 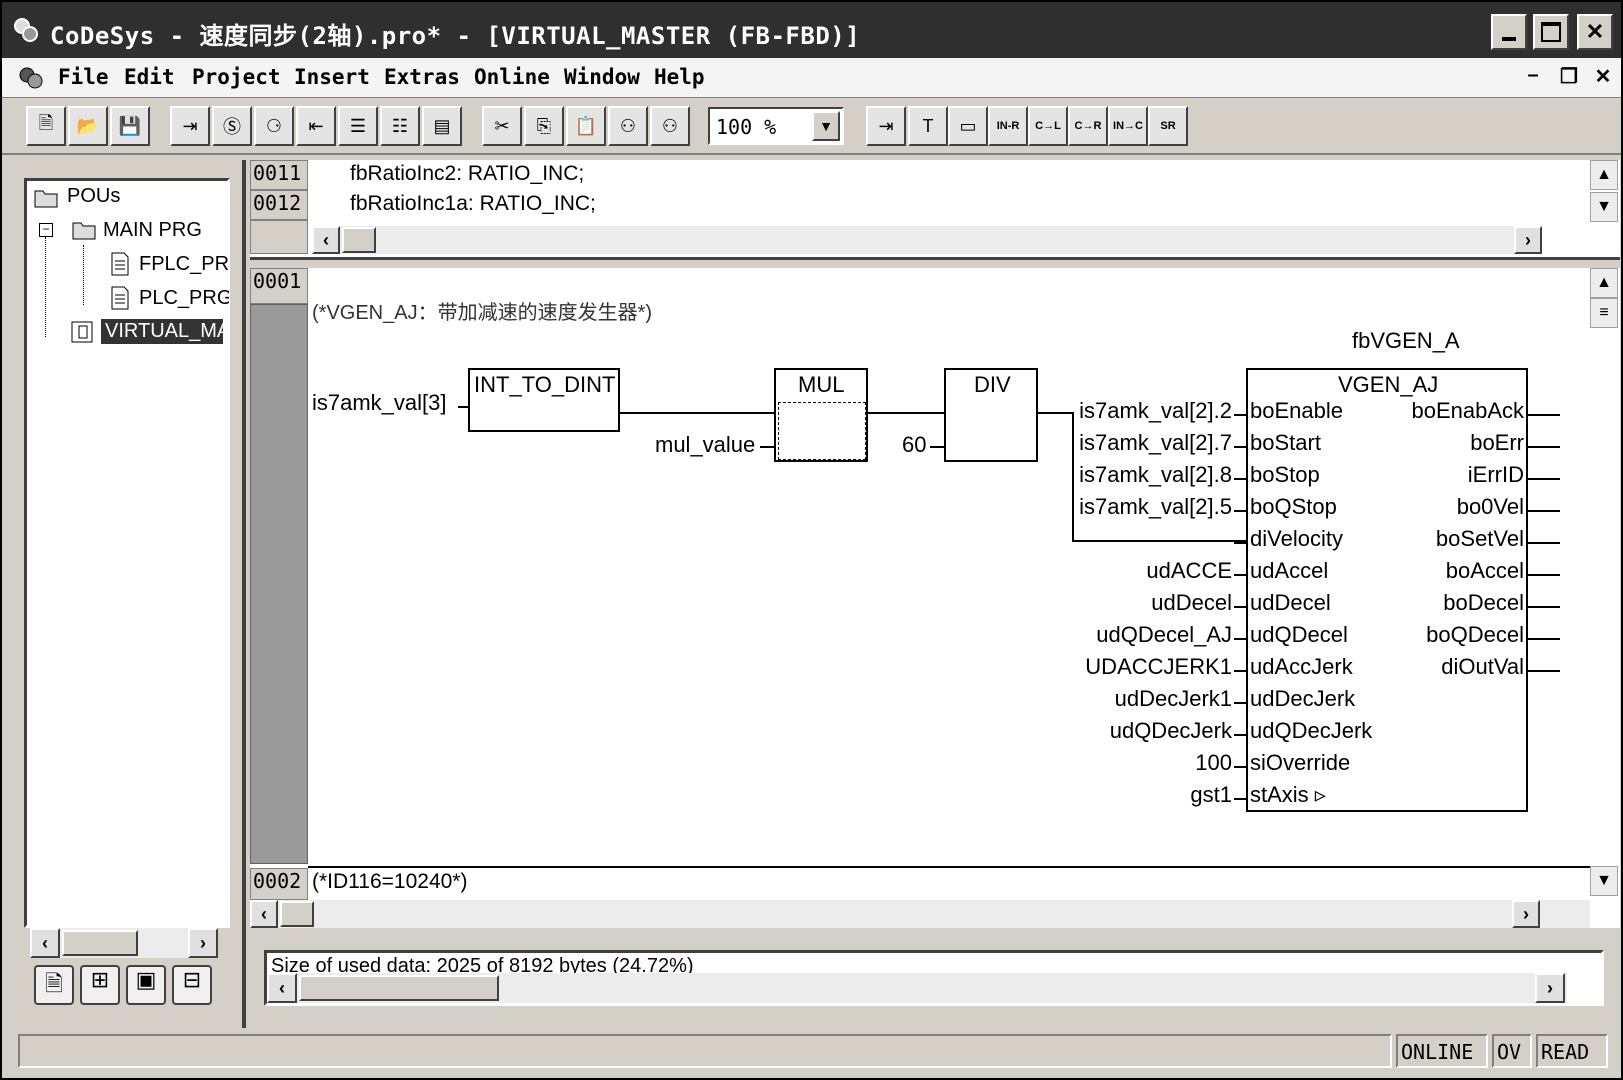 I want to click on network-gutter, so click(x=279, y=584).